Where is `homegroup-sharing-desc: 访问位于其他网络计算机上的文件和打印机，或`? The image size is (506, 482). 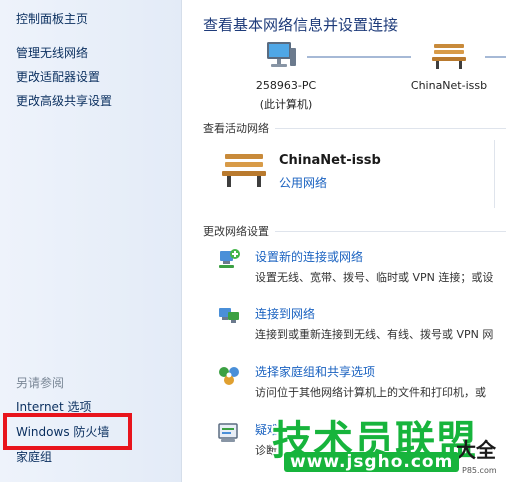
homegroup-sharing-desc: 访问位于其他网络计算机上的文件和打印机，或 is located at coordinates (370, 392).